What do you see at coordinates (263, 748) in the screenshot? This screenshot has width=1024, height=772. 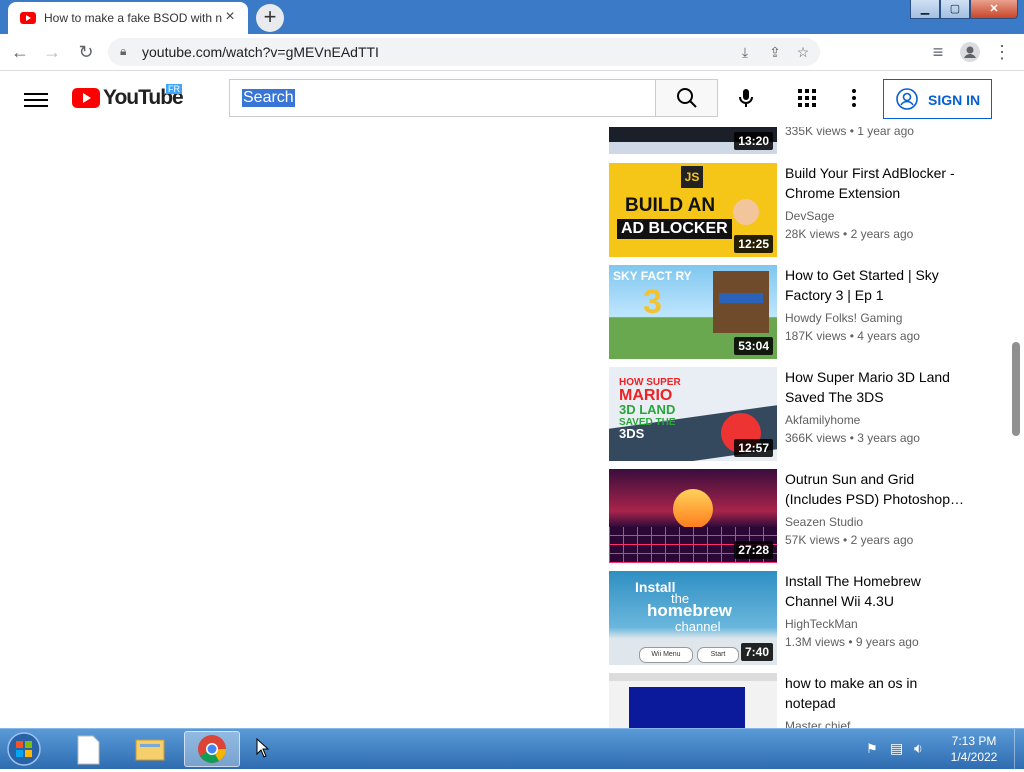 I see `mouse-cursor-icon` at bounding box center [263, 748].